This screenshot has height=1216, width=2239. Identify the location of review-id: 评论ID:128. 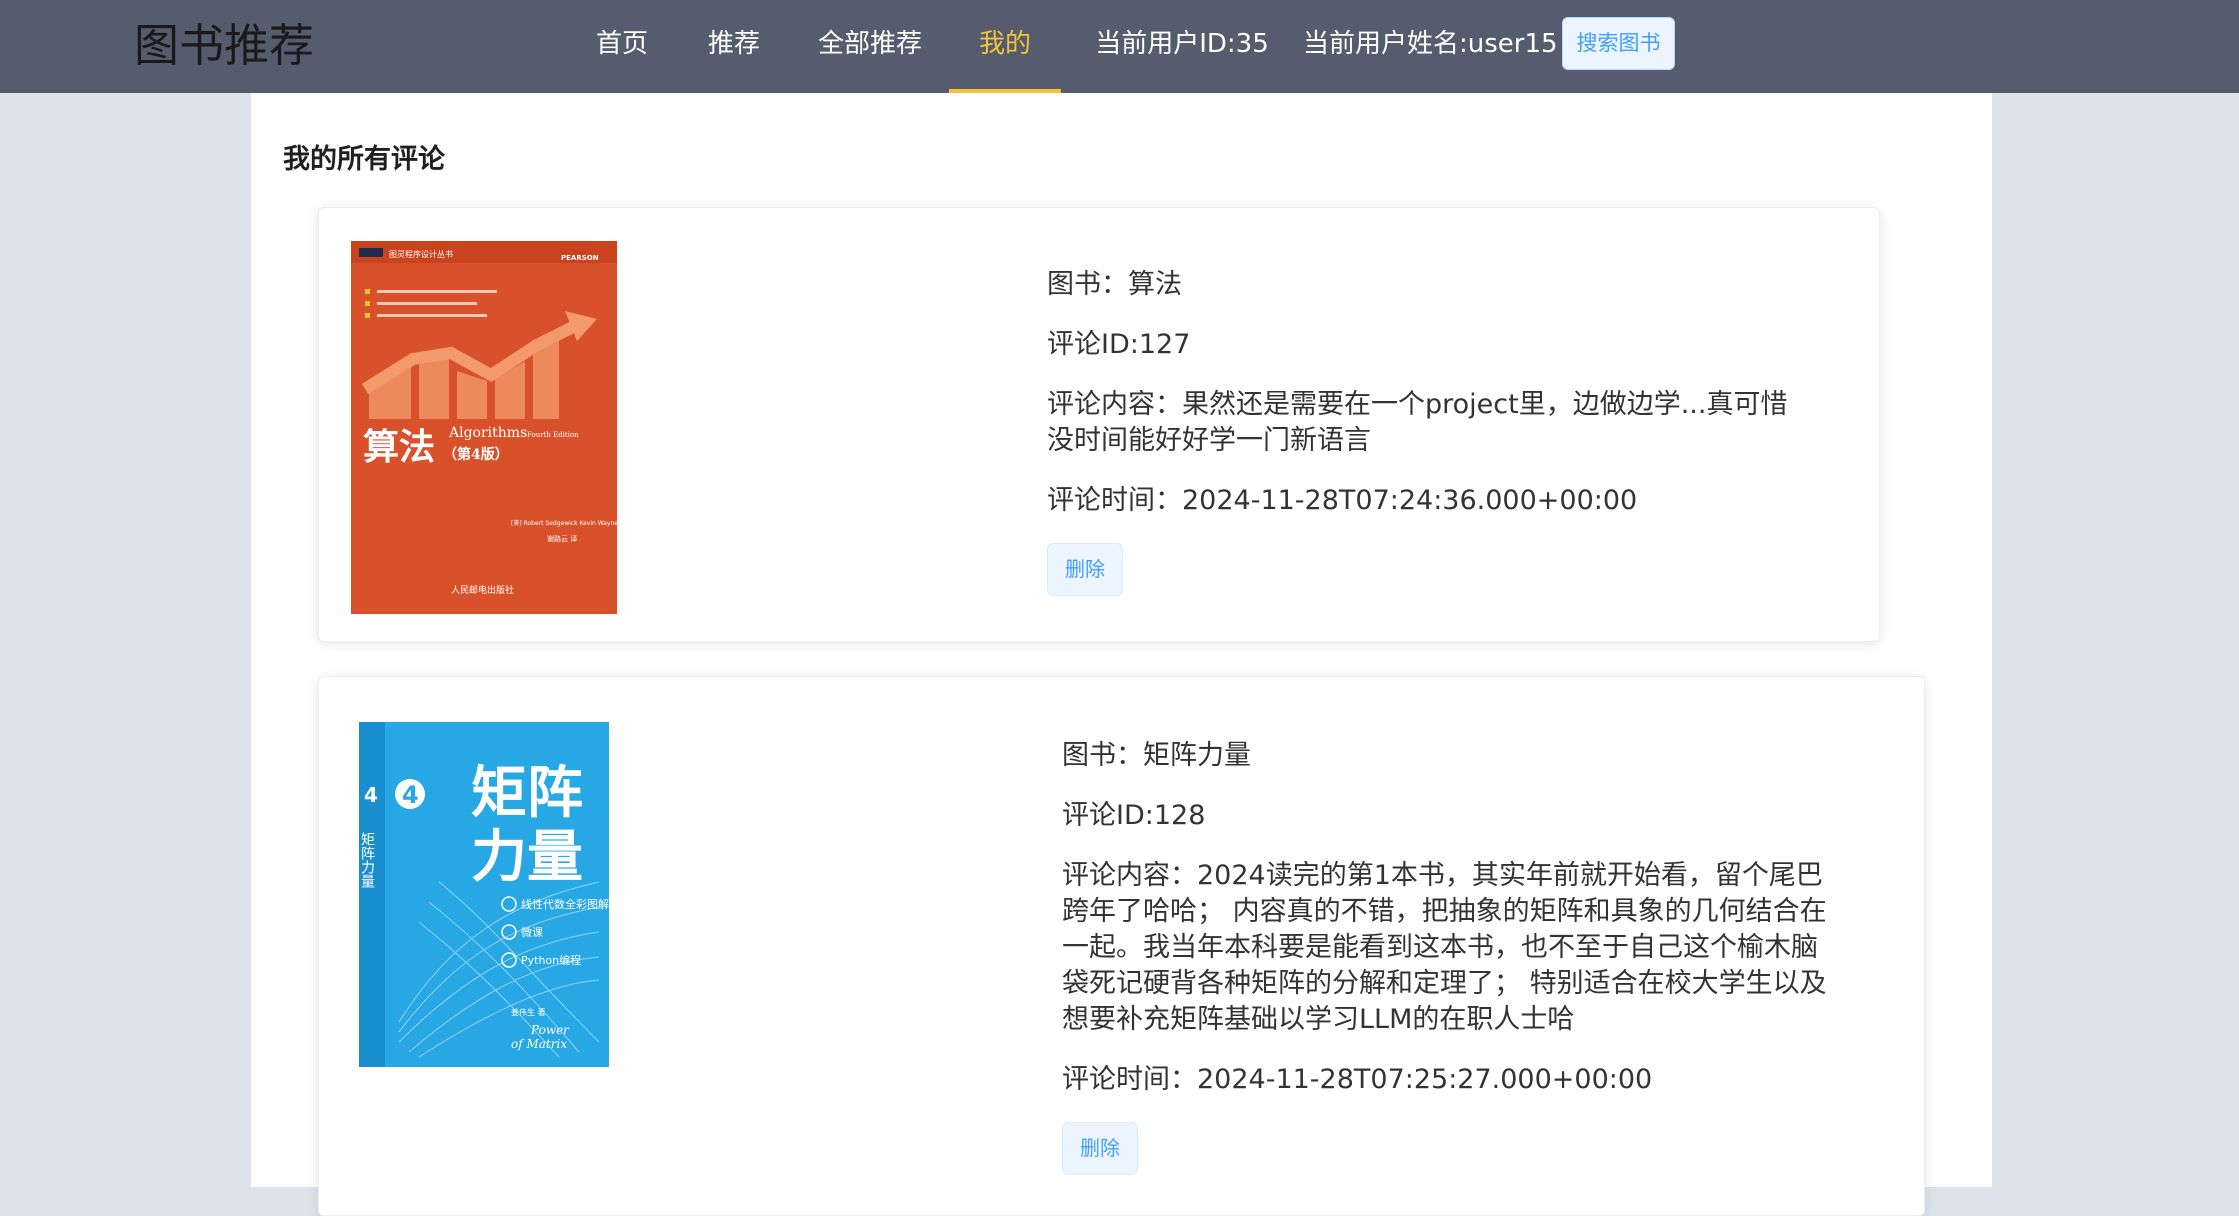
(1134, 815).